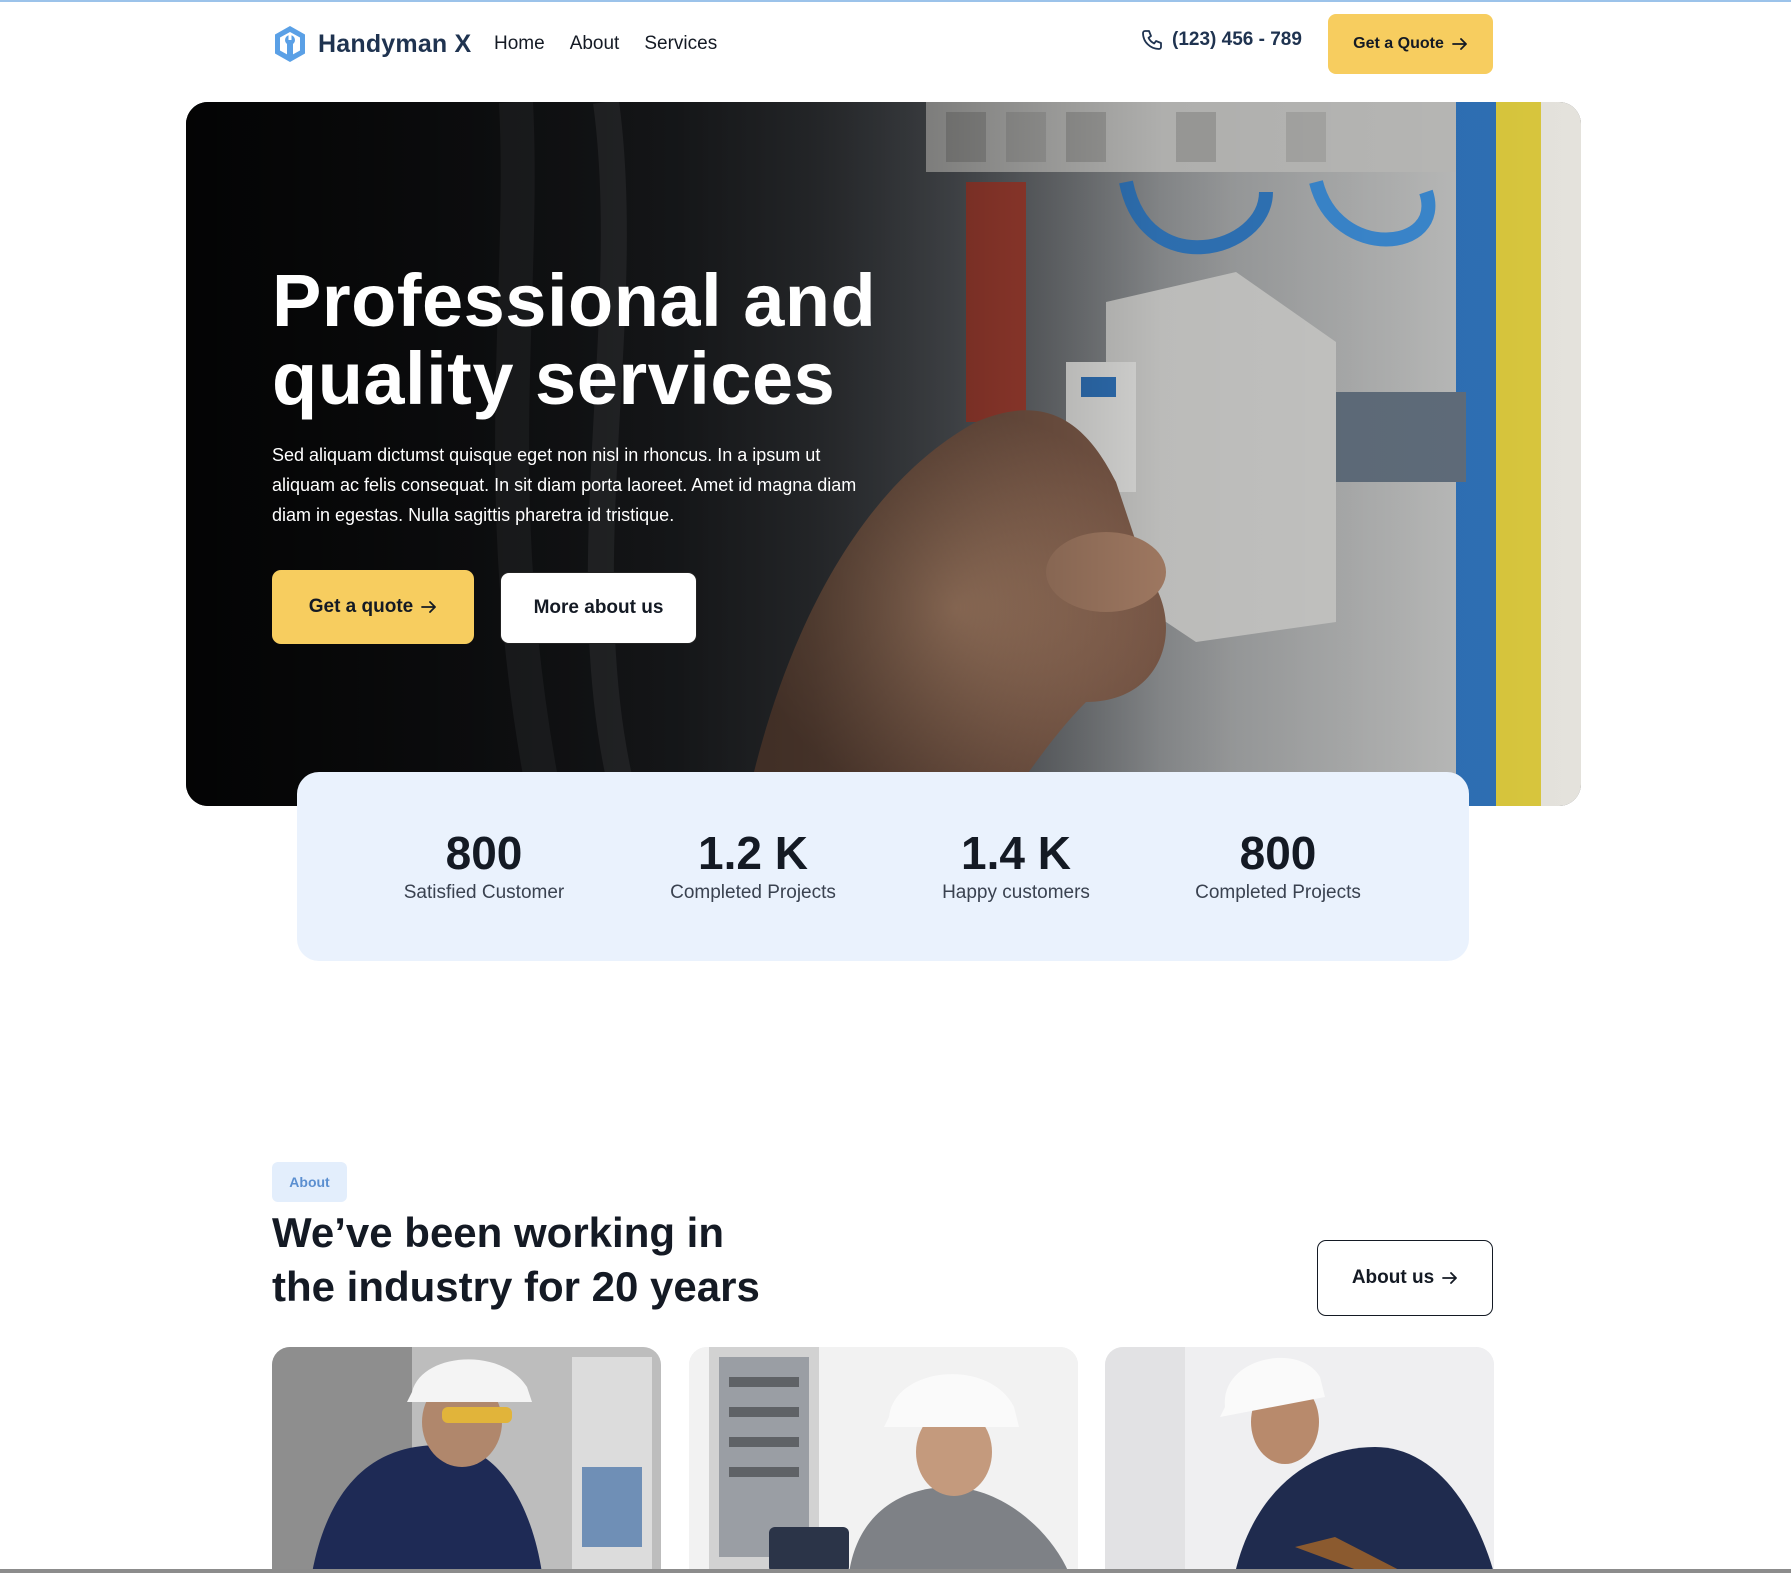 The width and height of the screenshot is (1791, 1573). Describe the element at coordinates (395, 43) in the screenshot. I see `brand-name: Handyman X` at that location.